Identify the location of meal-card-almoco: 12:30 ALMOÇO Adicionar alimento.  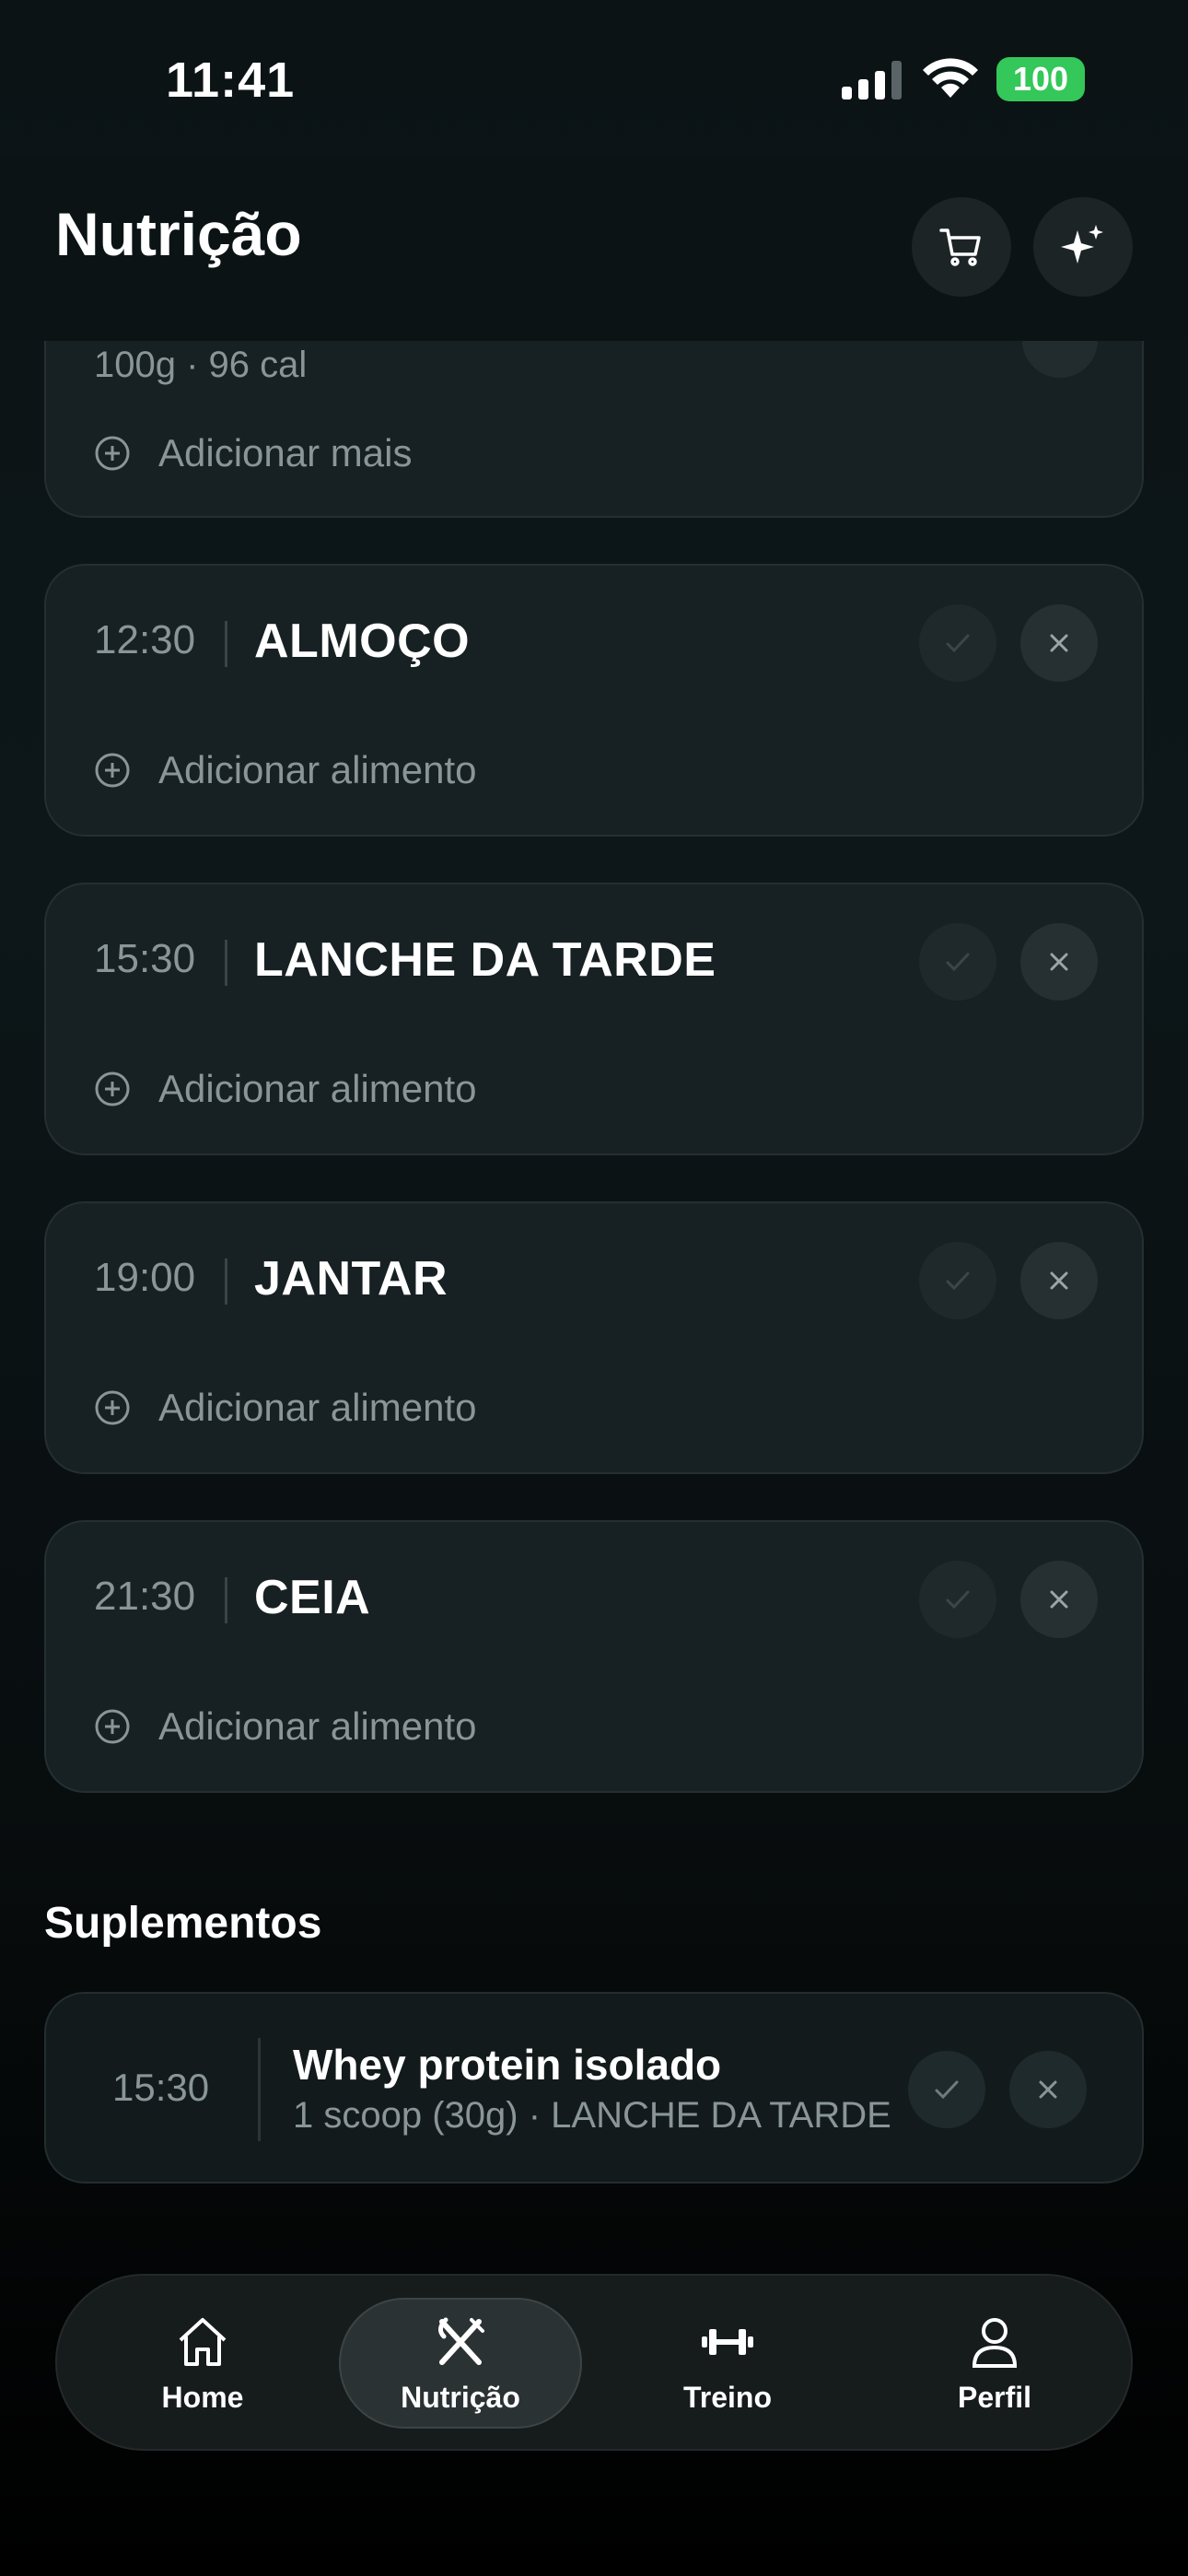
(594, 700).